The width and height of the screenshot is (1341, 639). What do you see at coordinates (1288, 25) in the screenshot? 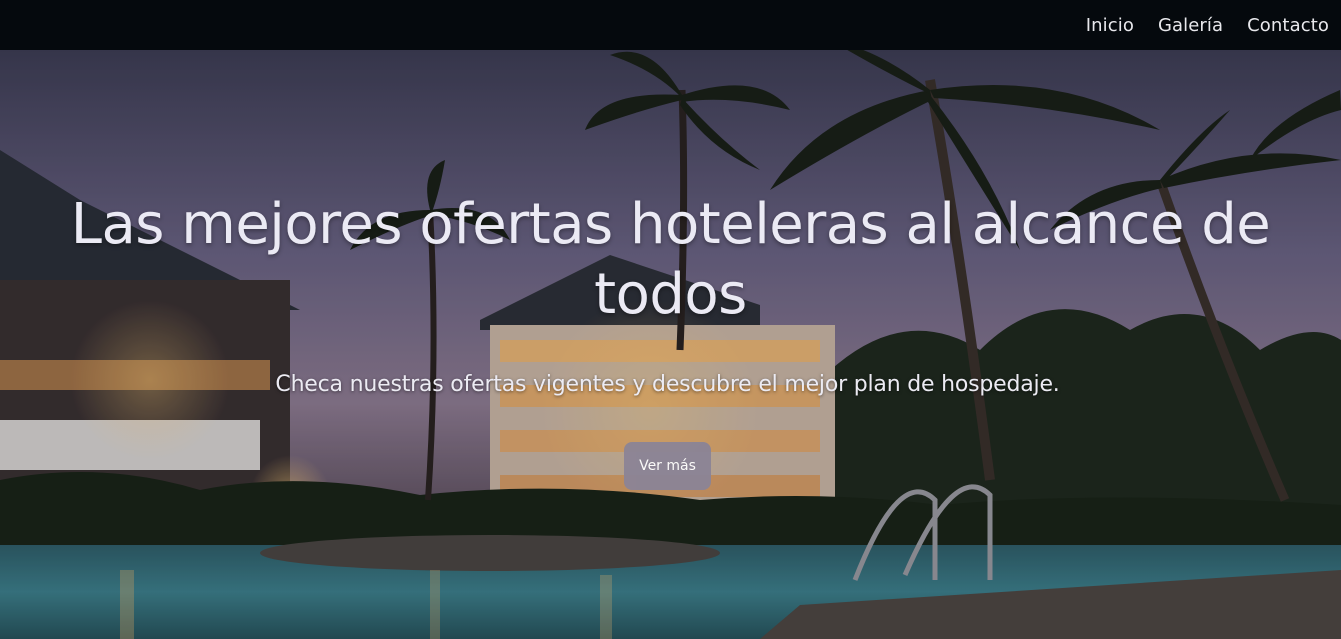
I see `nav-link-contacto: Contacto` at bounding box center [1288, 25].